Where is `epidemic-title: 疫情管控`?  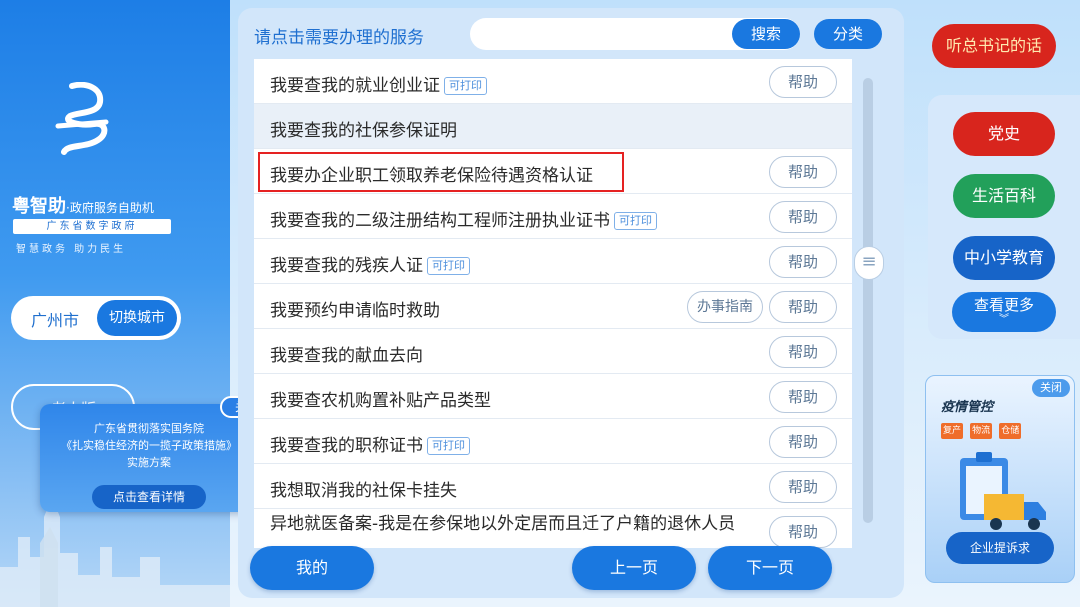
epidemic-title: 疫情管控 is located at coordinates (967, 407).